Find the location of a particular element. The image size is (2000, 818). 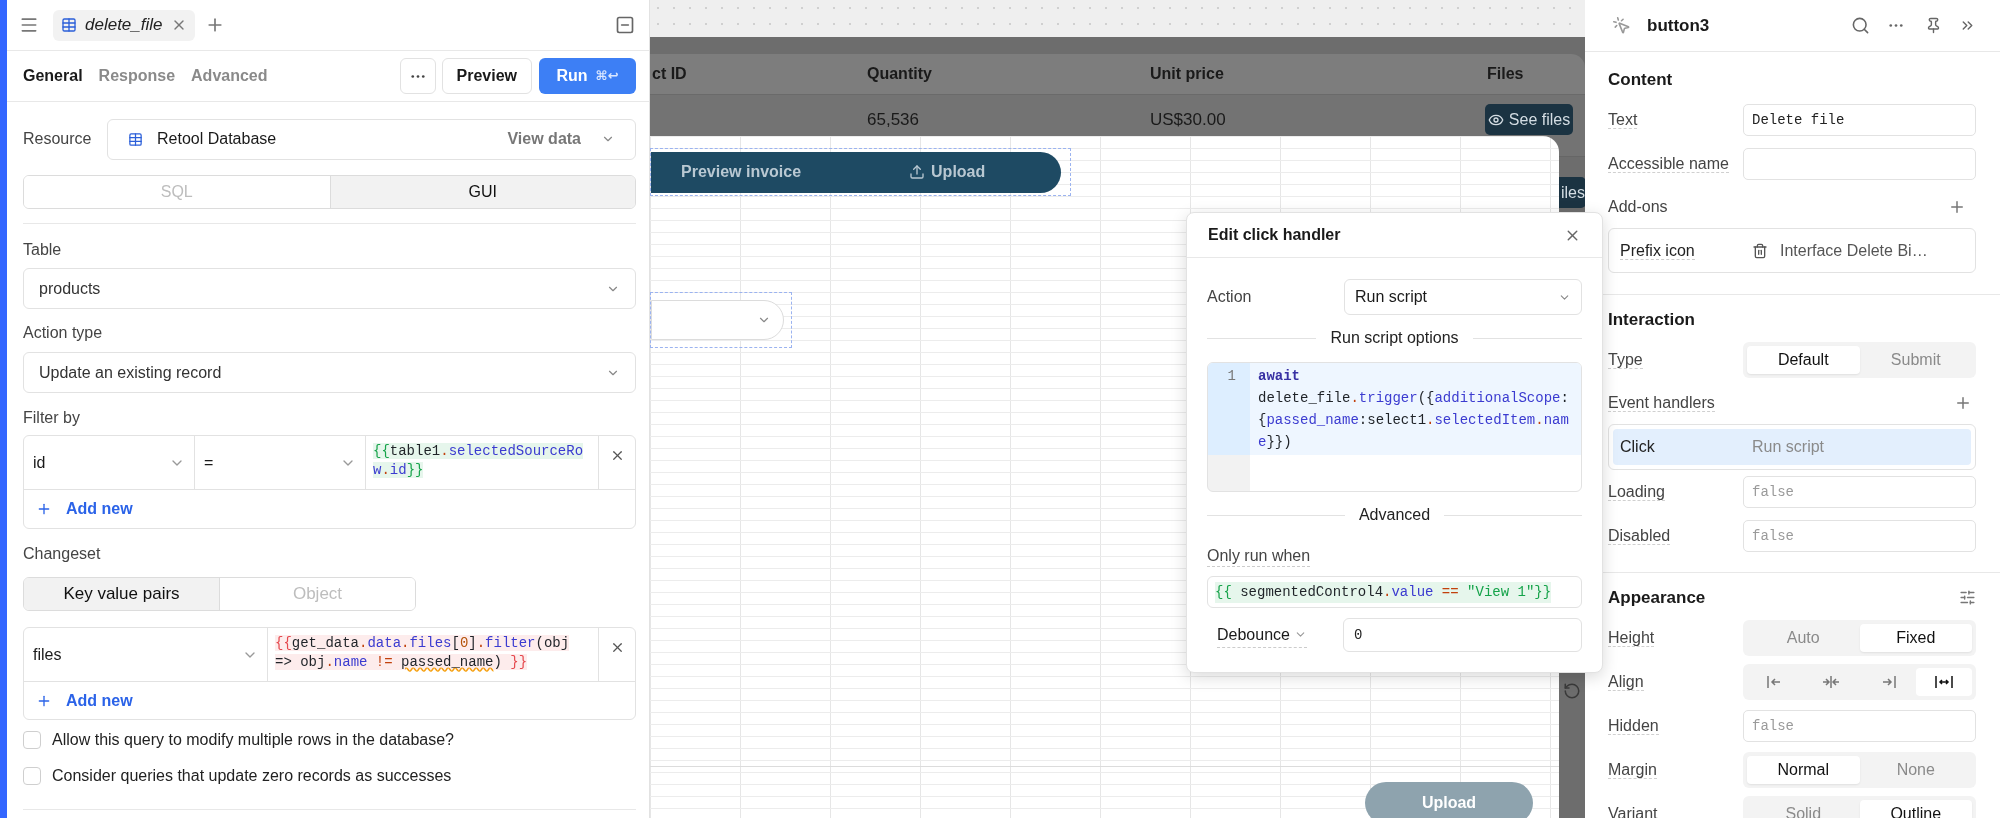

line-number: 1 is located at coordinates (1229, 409).